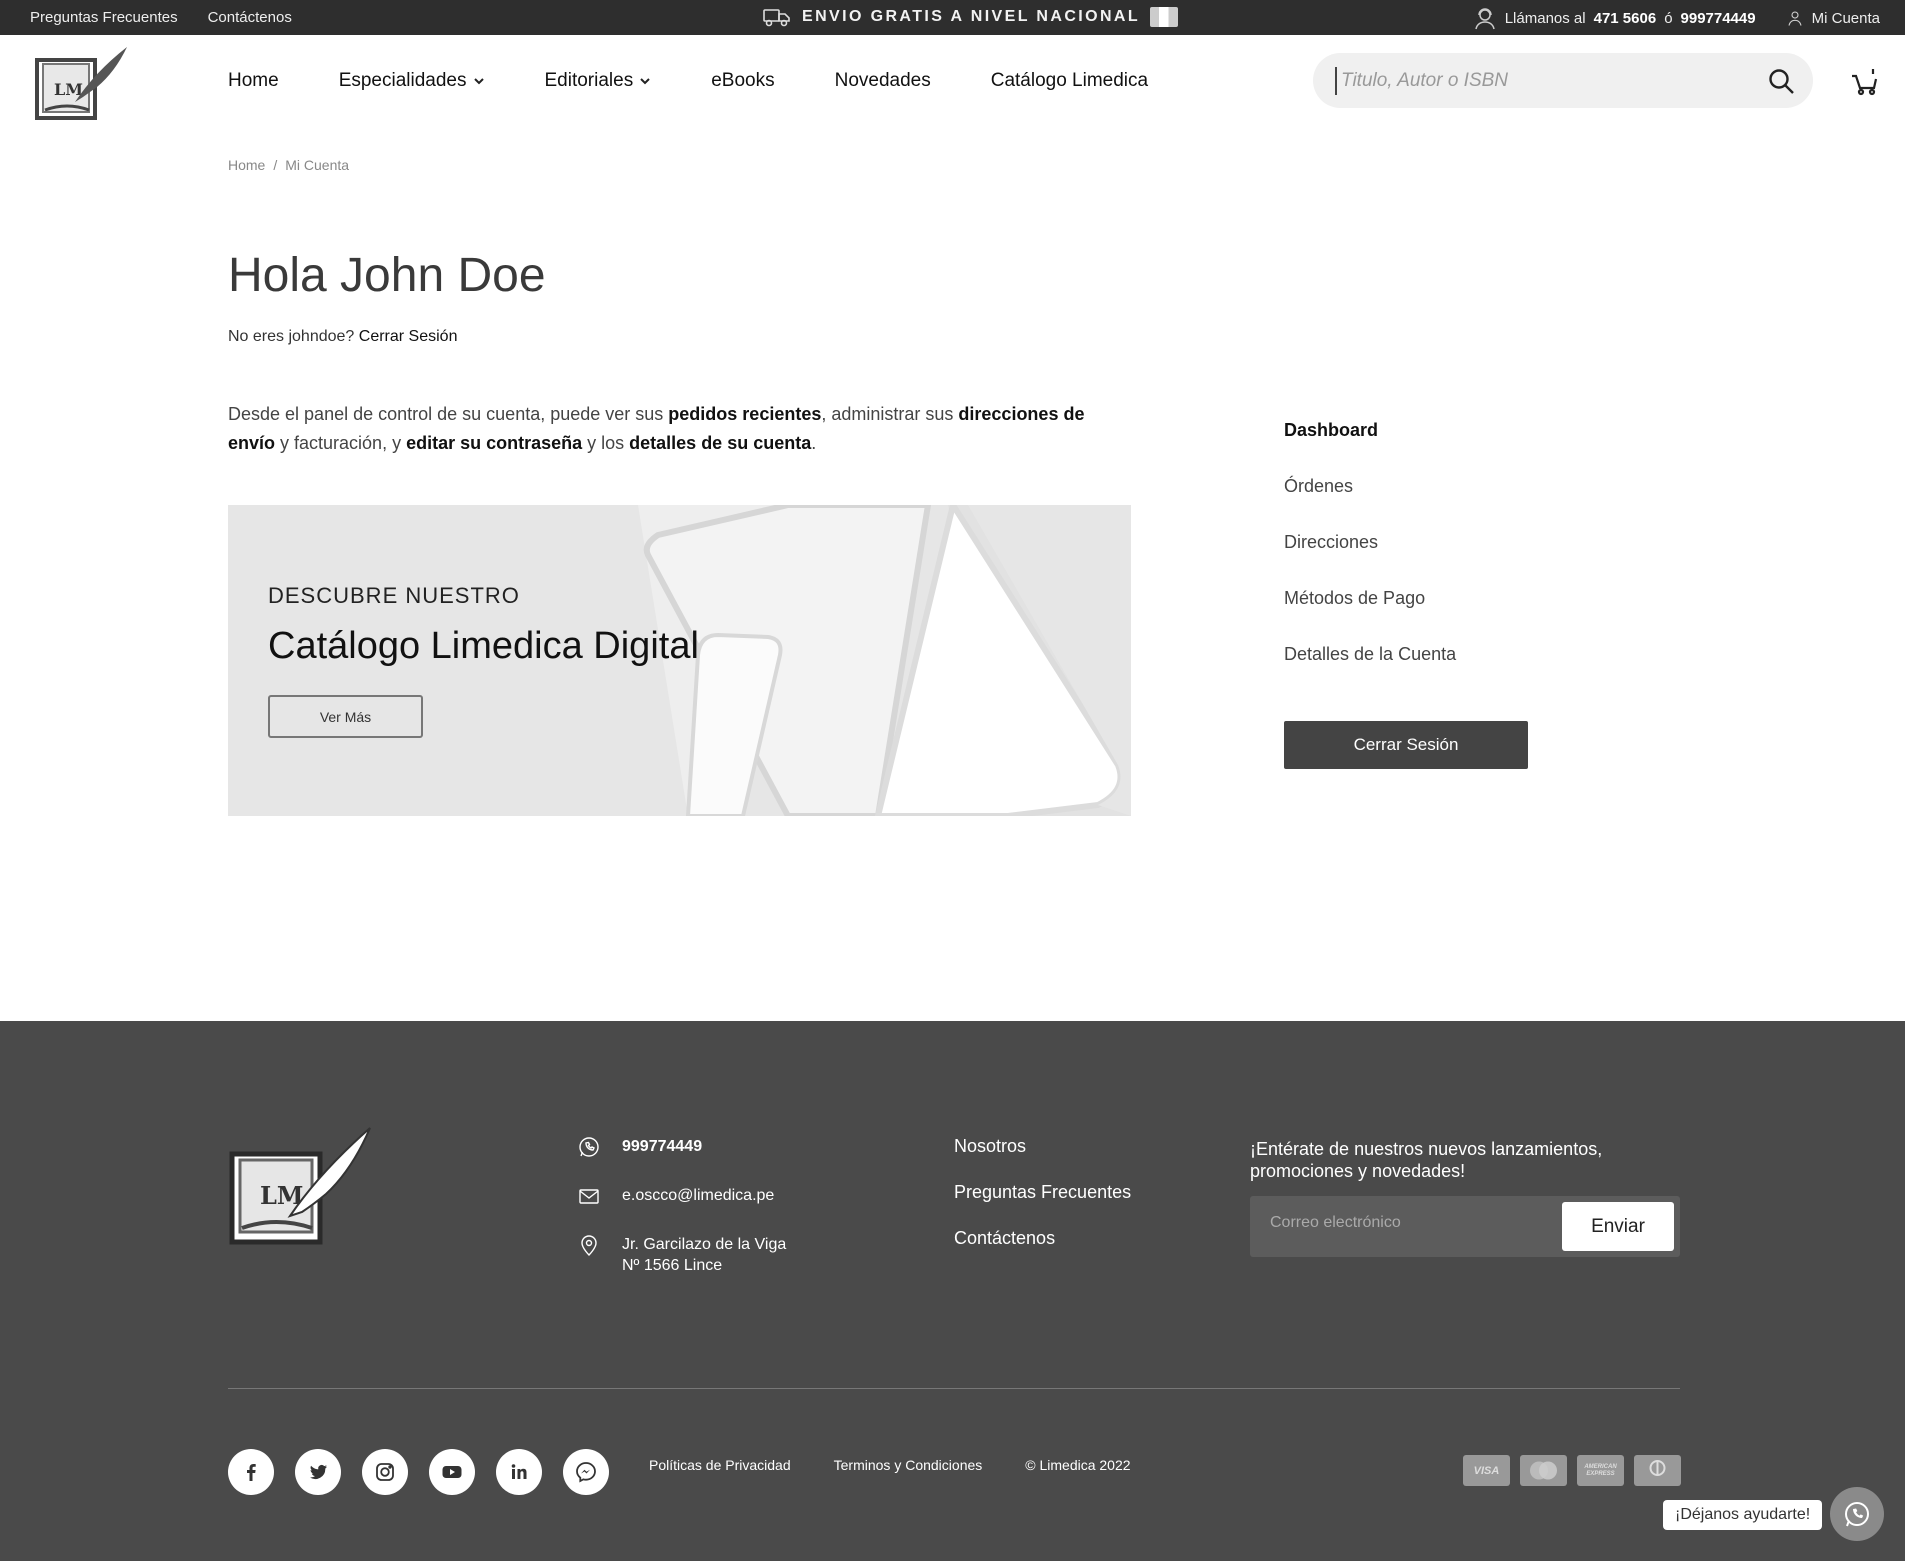 This screenshot has height=1561, width=1905. I want to click on sidebar-item-addresses: Direcciones, so click(1370, 560).